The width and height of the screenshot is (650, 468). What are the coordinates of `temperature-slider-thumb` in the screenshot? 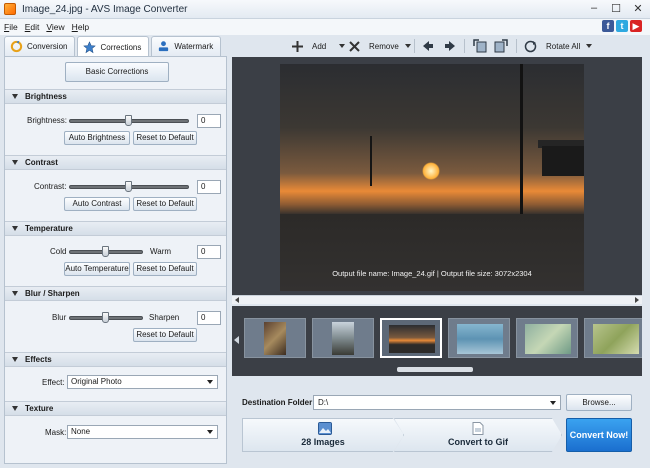 It's located at (105, 251).